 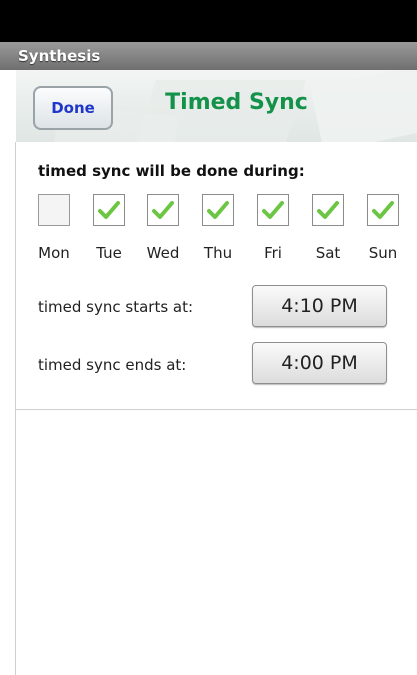 I want to click on start-time-label: timed sync starts at:, so click(x=116, y=307).